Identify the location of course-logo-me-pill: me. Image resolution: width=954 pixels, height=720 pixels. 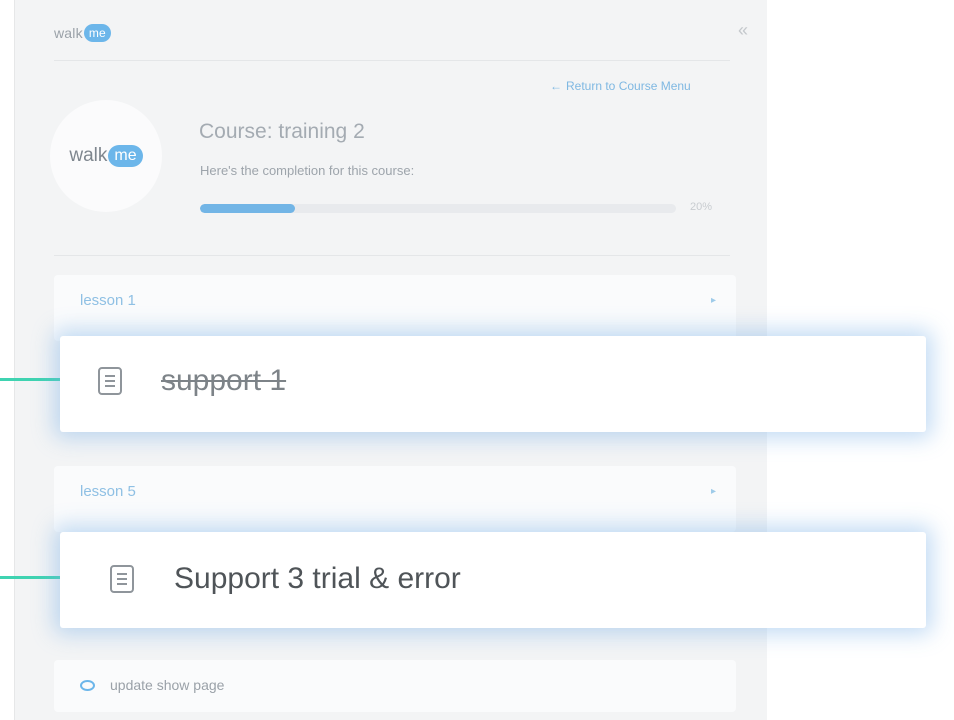
(125, 156).